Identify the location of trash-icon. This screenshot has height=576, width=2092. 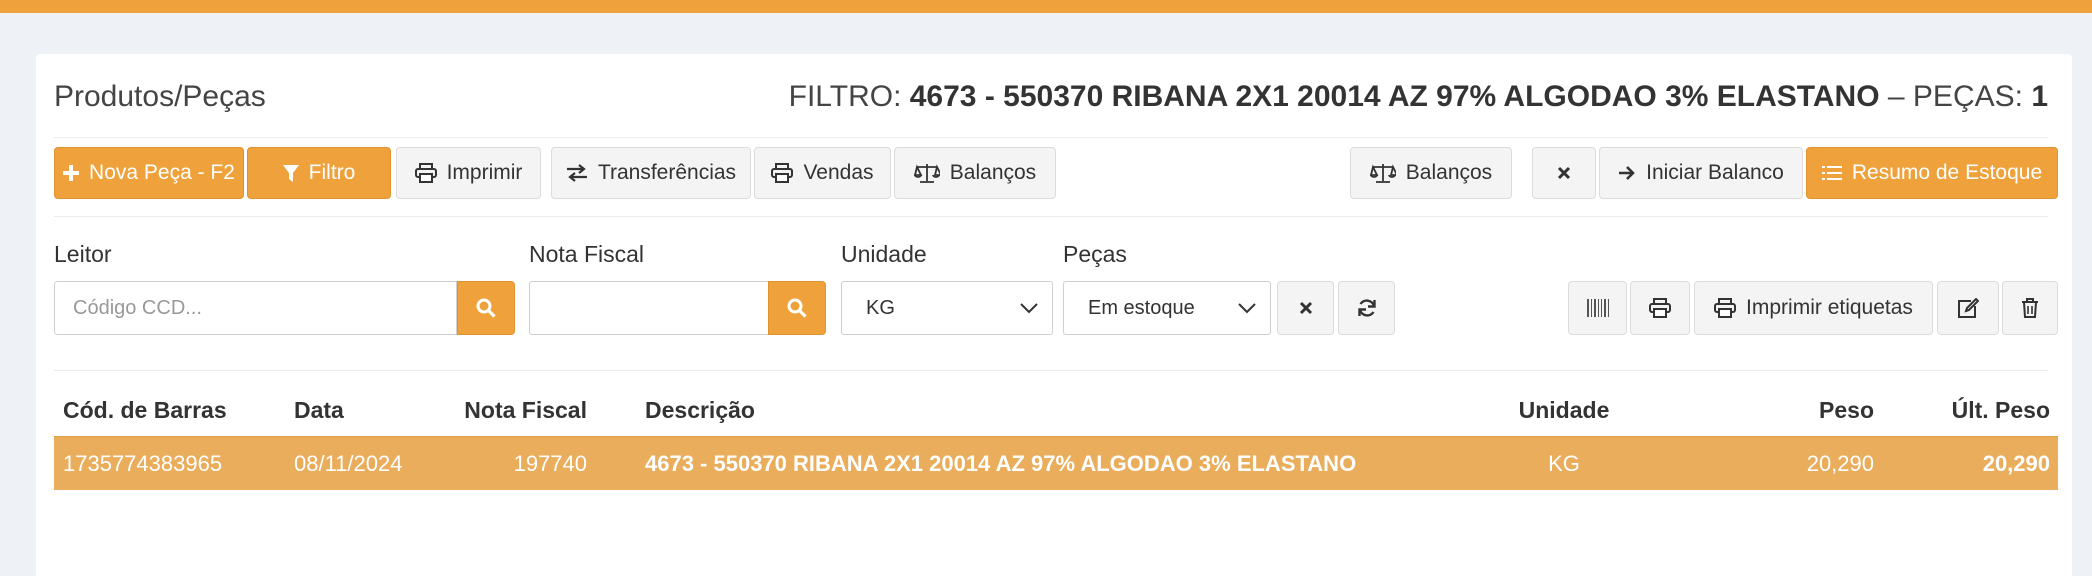
(2030, 308).